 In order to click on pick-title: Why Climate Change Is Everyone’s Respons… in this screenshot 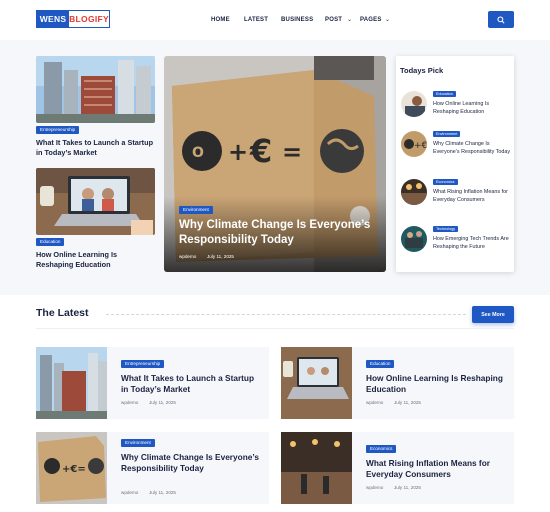, I will do `click(472, 148)`.